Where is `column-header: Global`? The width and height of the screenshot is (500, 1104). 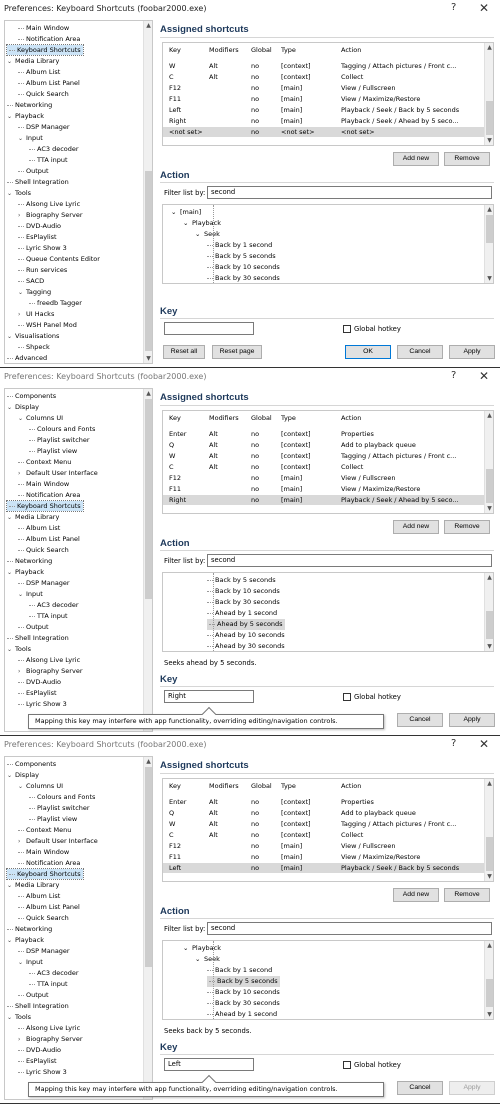 column-header: Global is located at coordinates (263, 50).